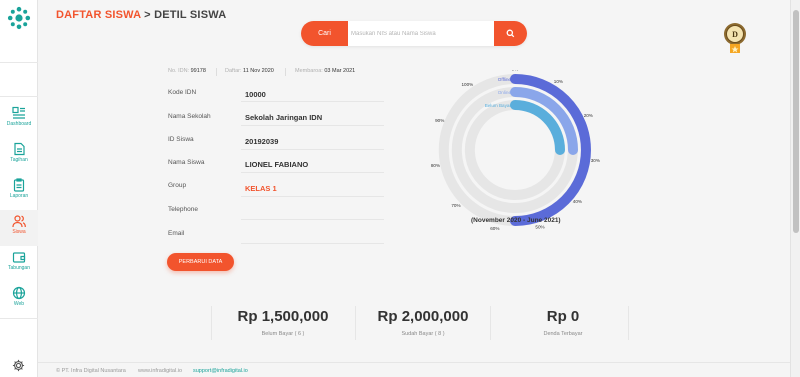  I want to click on sidebar-item-dashboard: Dashboard, so click(19, 120).